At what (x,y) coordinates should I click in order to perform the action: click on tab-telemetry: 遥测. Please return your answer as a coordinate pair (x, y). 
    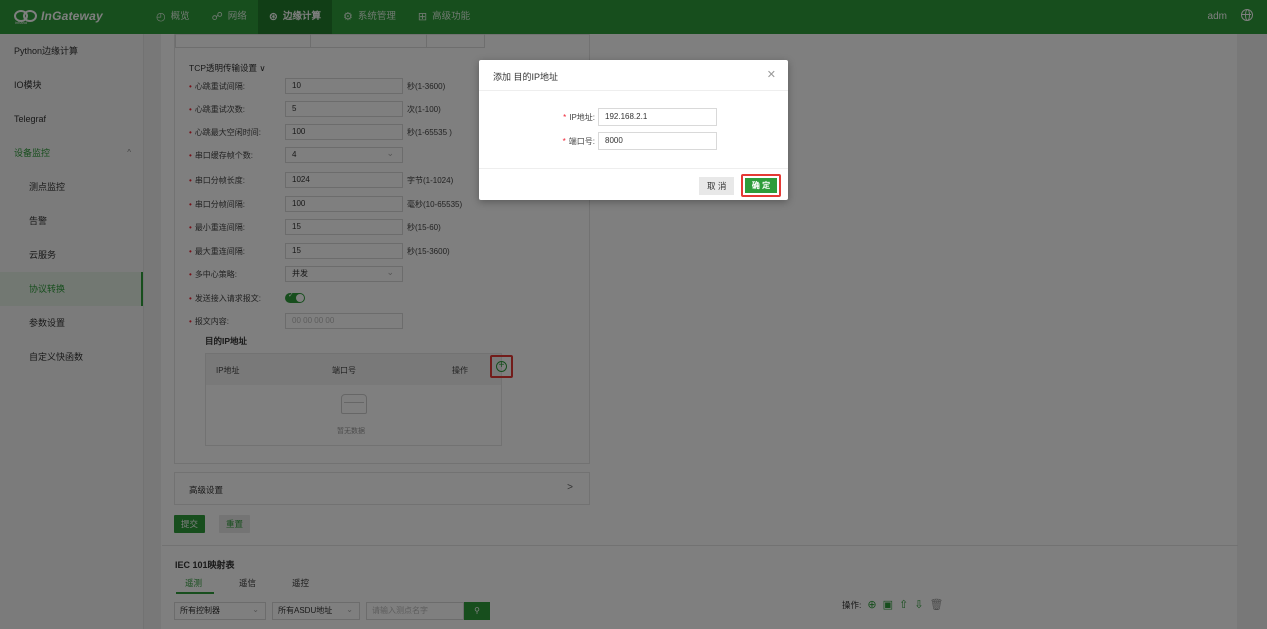
    Looking at the image, I should click on (193, 583).